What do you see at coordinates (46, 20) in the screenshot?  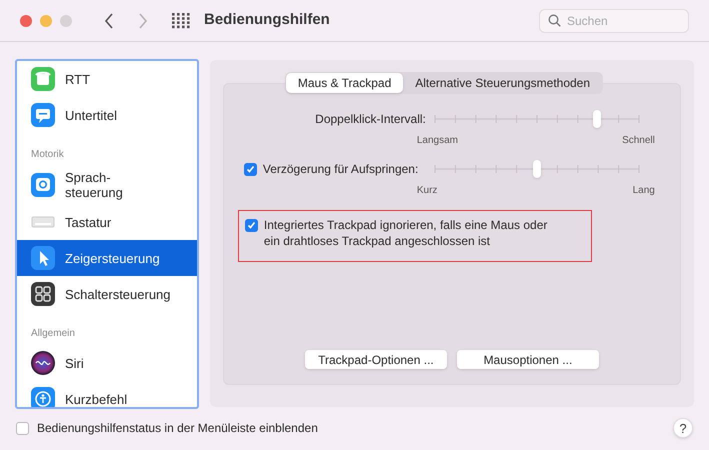 I see `minimize-button` at bounding box center [46, 20].